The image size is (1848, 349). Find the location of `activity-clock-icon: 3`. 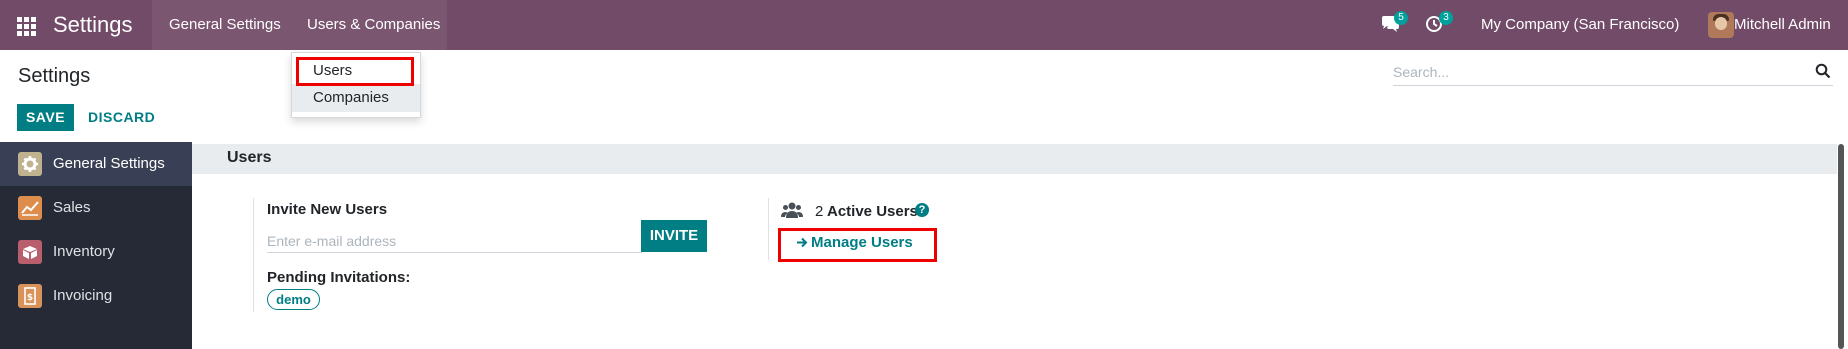

activity-clock-icon: 3 is located at coordinates (1439, 23).